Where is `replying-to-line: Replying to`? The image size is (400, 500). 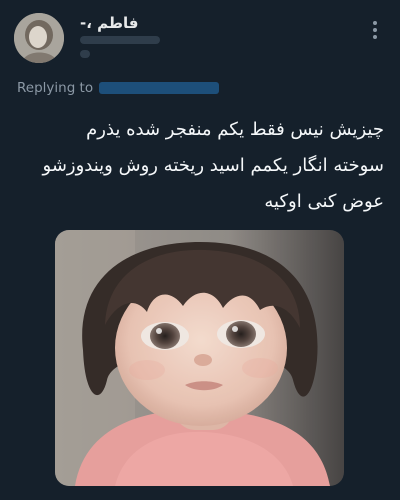 replying-to-line: Replying to is located at coordinates (118, 88).